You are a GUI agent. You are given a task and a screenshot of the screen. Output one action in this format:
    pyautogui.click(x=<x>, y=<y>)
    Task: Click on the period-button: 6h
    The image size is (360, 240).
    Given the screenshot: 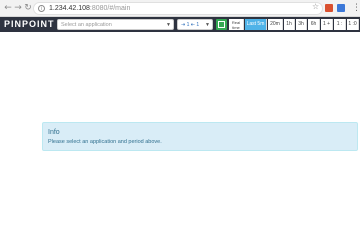 What is the action you would take?
    pyautogui.click(x=314, y=24)
    